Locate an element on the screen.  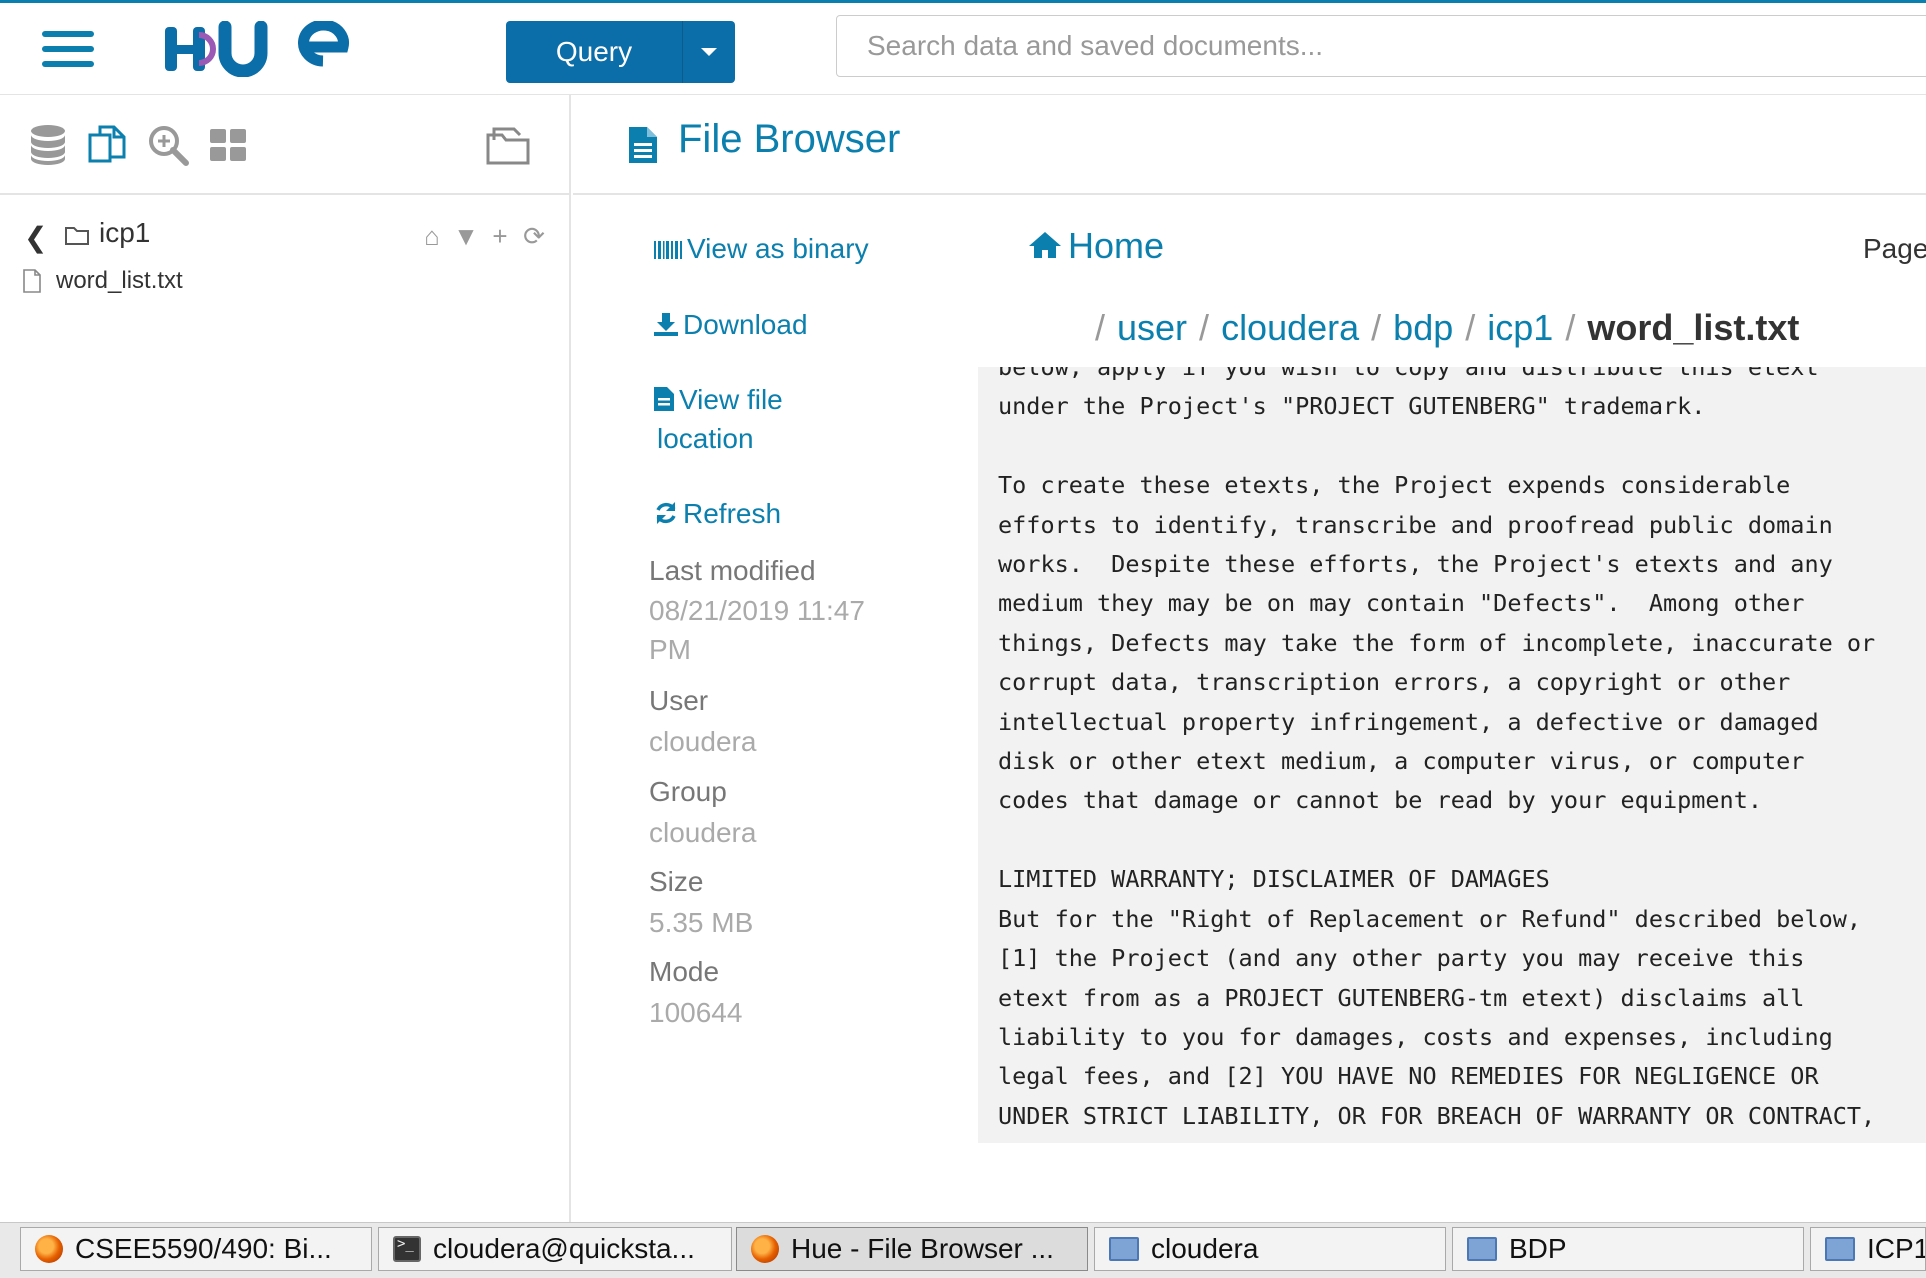
download-link: Download is located at coordinates (730, 325).